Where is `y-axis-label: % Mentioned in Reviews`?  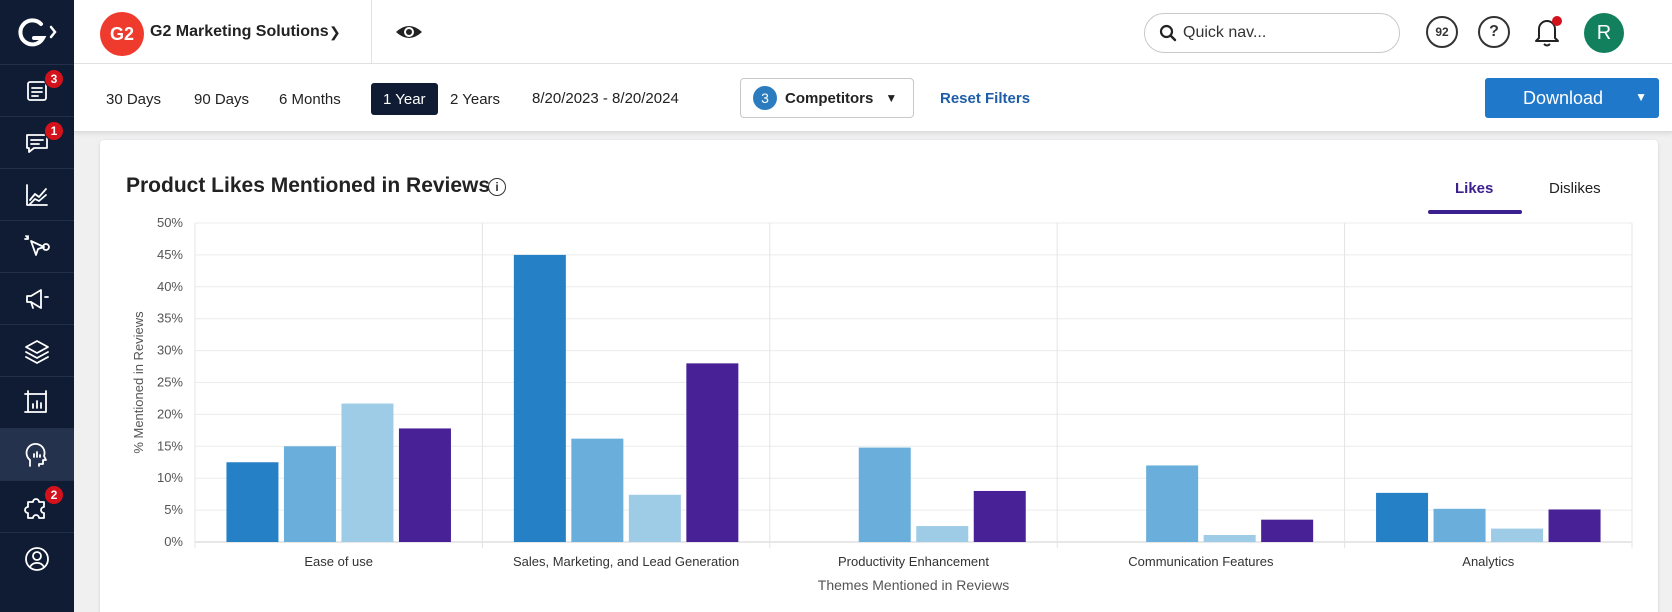
y-axis-label: % Mentioned in Reviews is located at coordinates (138, 382).